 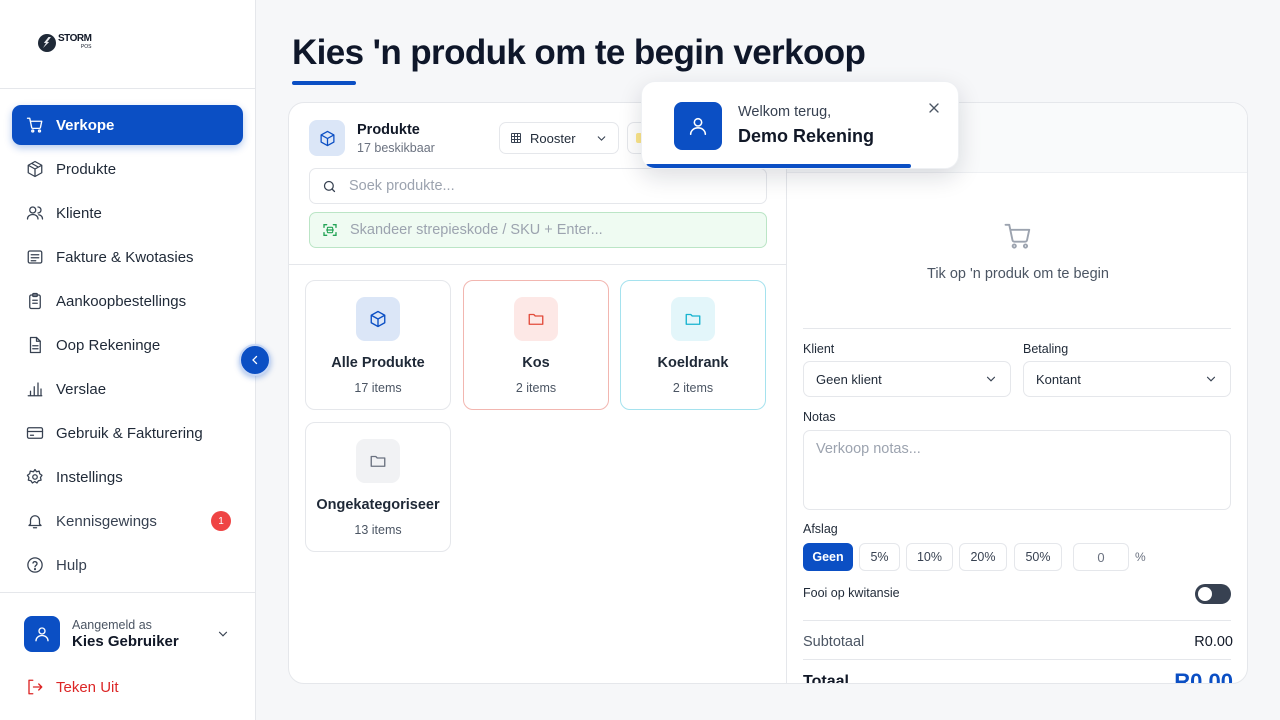 What do you see at coordinates (65, 43) in the screenshot?
I see `brand-logo: STORM POS` at bounding box center [65, 43].